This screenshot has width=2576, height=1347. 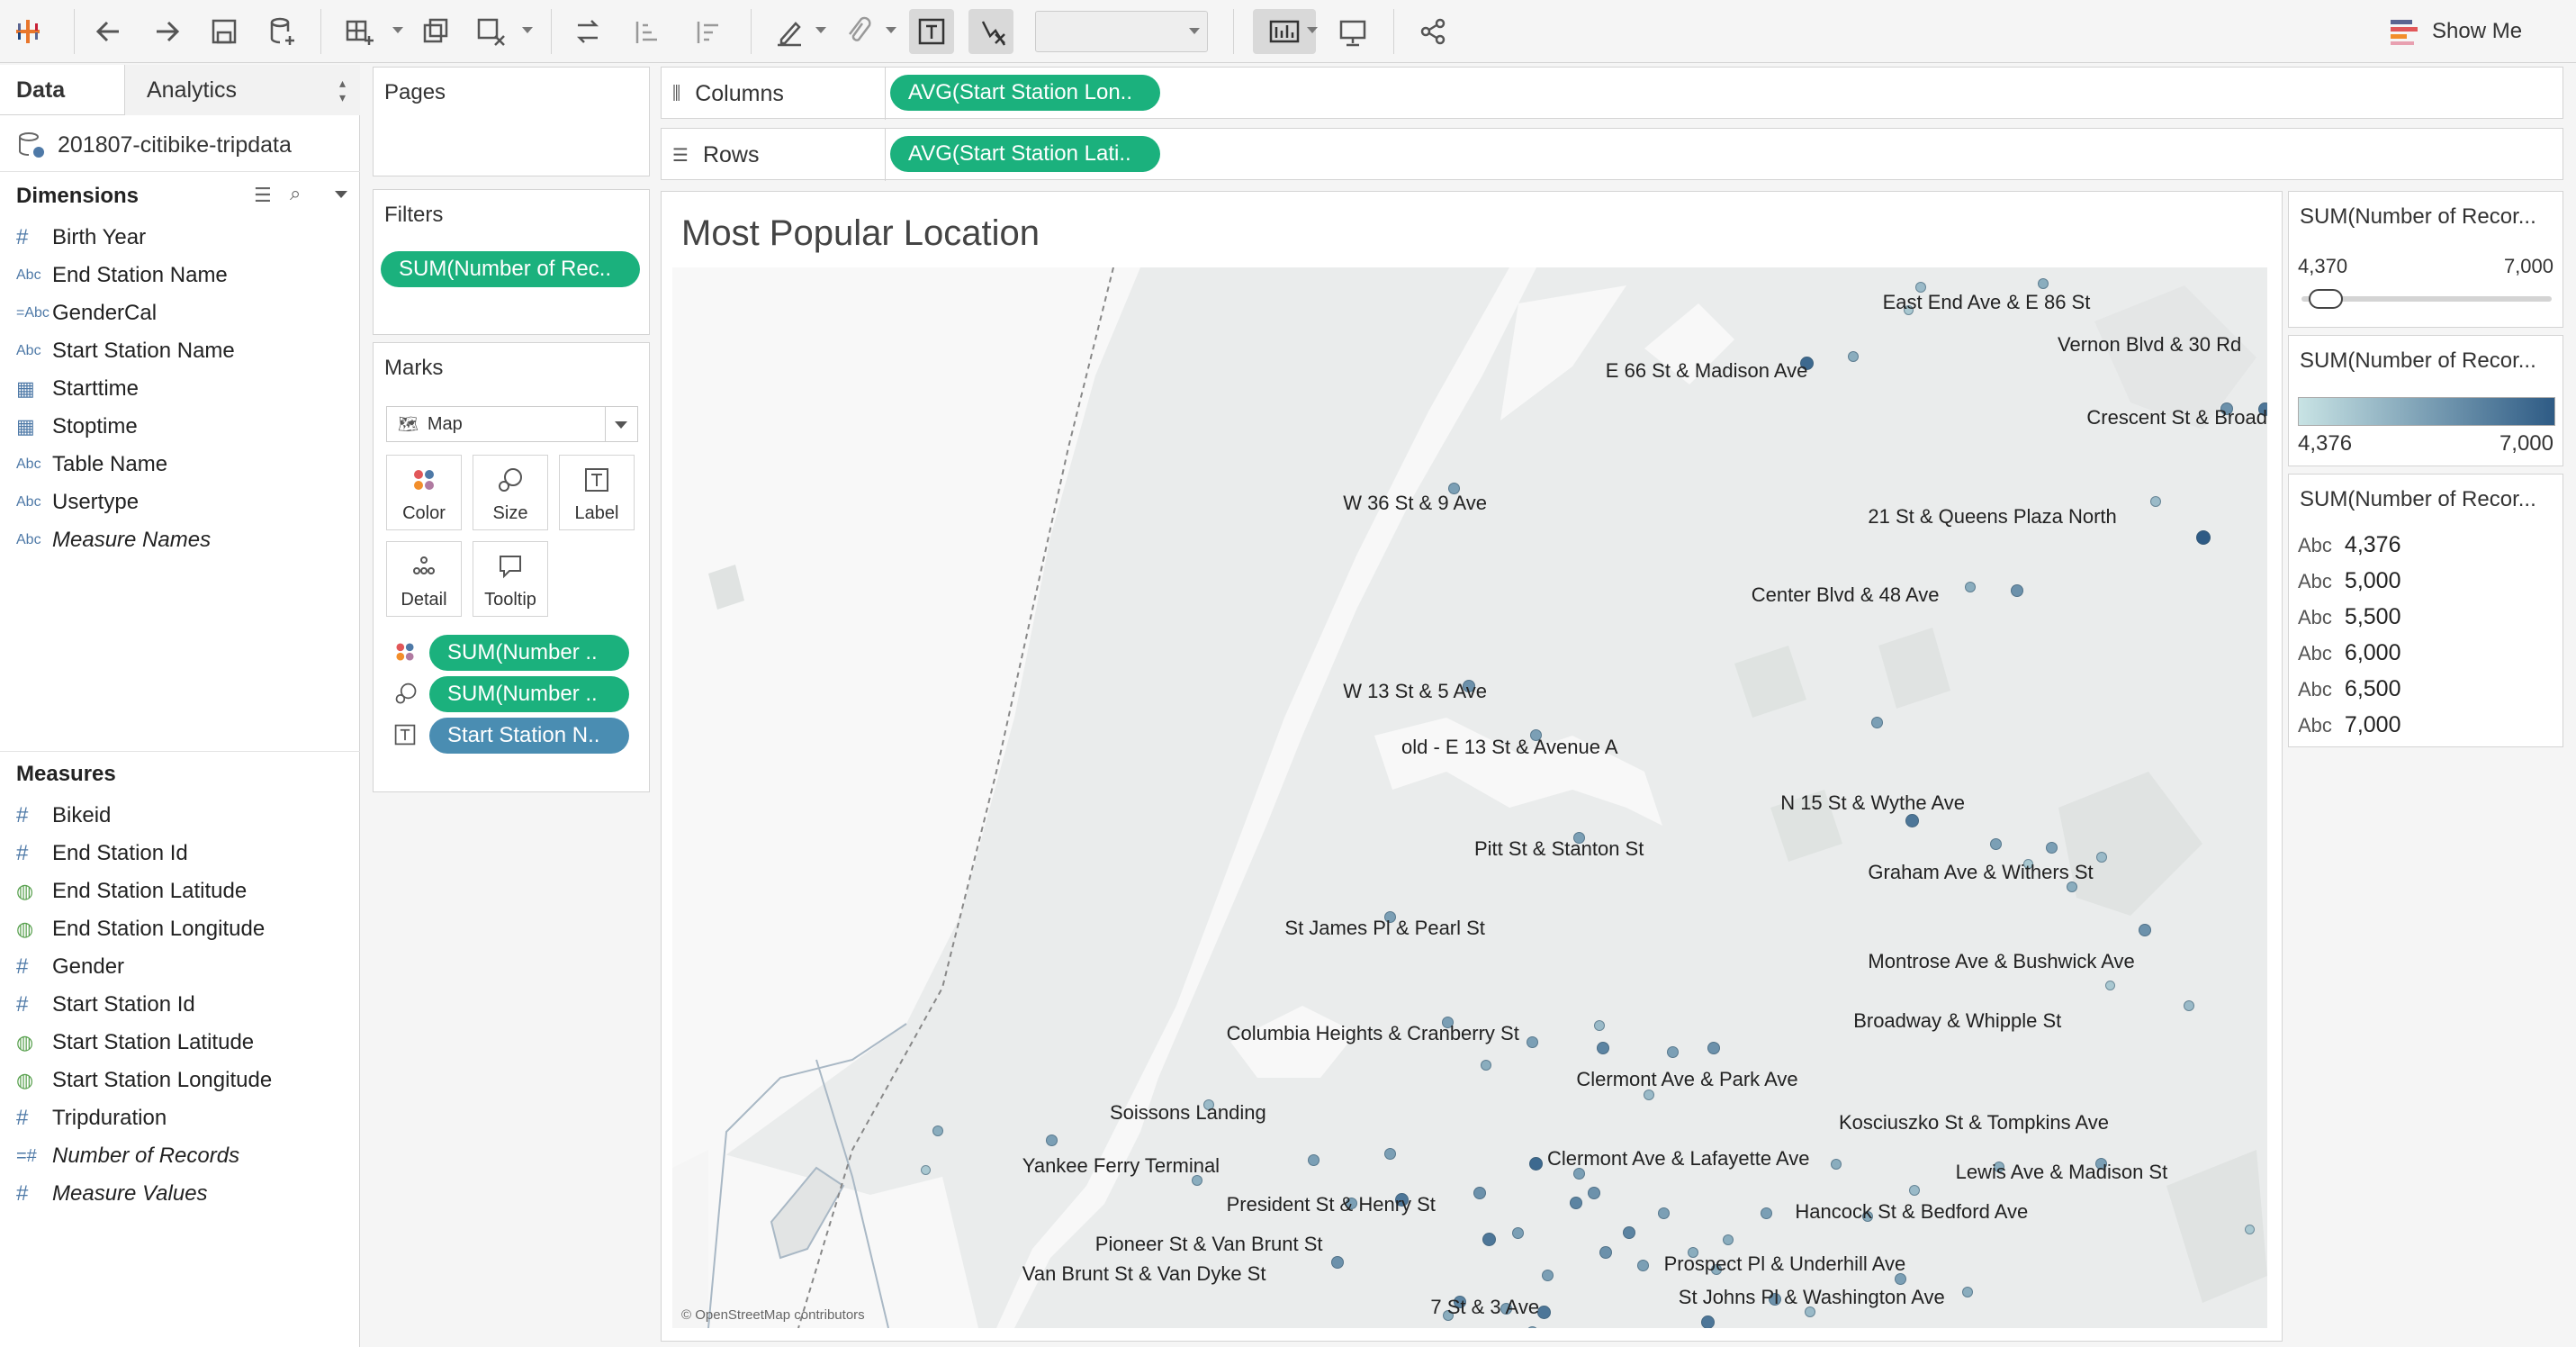 What do you see at coordinates (990, 32) in the screenshot?
I see `fix-axes-icon` at bounding box center [990, 32].